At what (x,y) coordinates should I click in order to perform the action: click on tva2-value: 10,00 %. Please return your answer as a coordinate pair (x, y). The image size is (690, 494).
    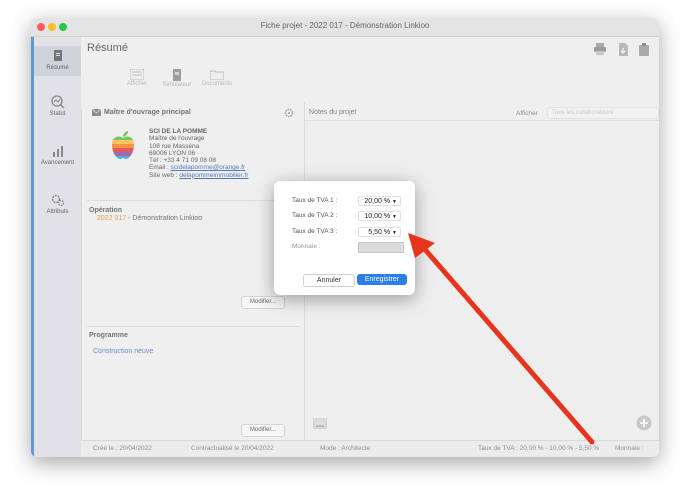
    Looking at the image, I should click on (377, 216).